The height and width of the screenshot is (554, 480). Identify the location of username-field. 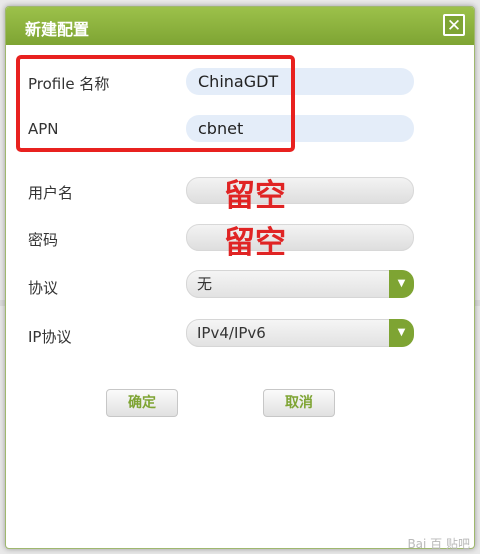
(300, 190).